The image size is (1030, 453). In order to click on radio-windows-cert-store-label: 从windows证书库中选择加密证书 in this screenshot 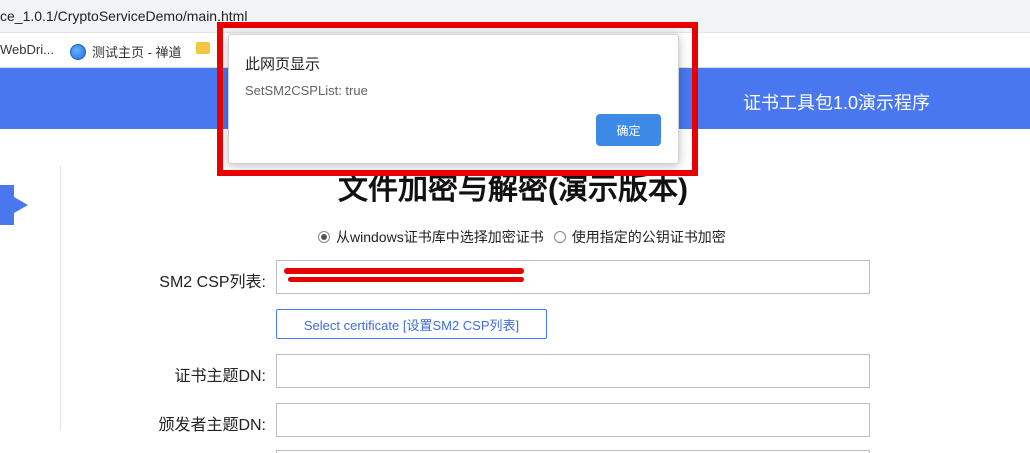, I will do `click(440, 237)`.